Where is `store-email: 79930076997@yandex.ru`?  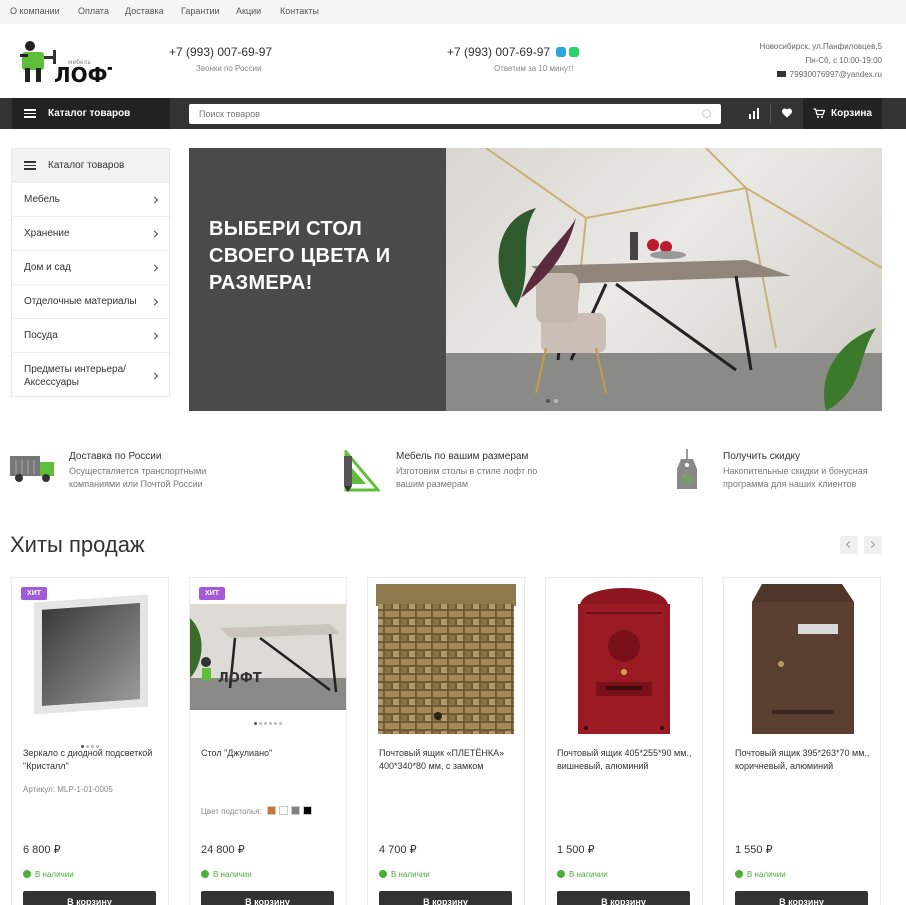
store-email: 79930076997@yandex.ru is located at coordinates (829, 74).